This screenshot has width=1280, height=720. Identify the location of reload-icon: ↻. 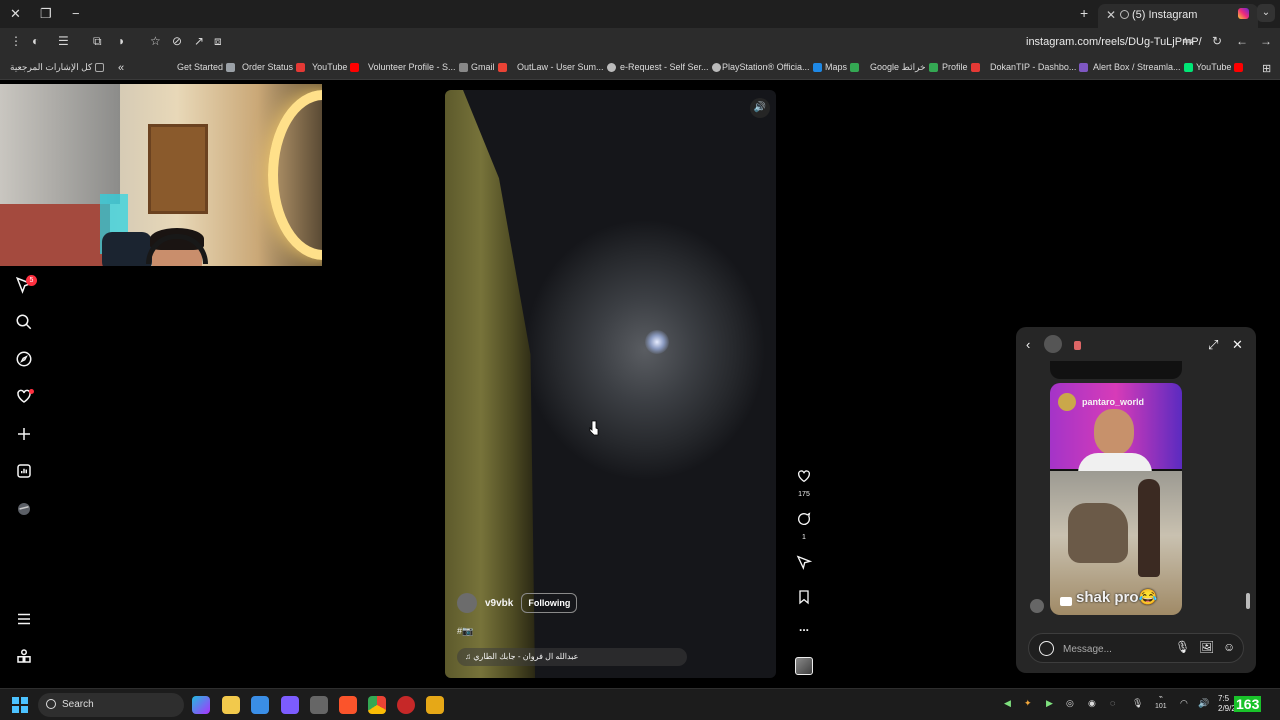
(1217, 41).